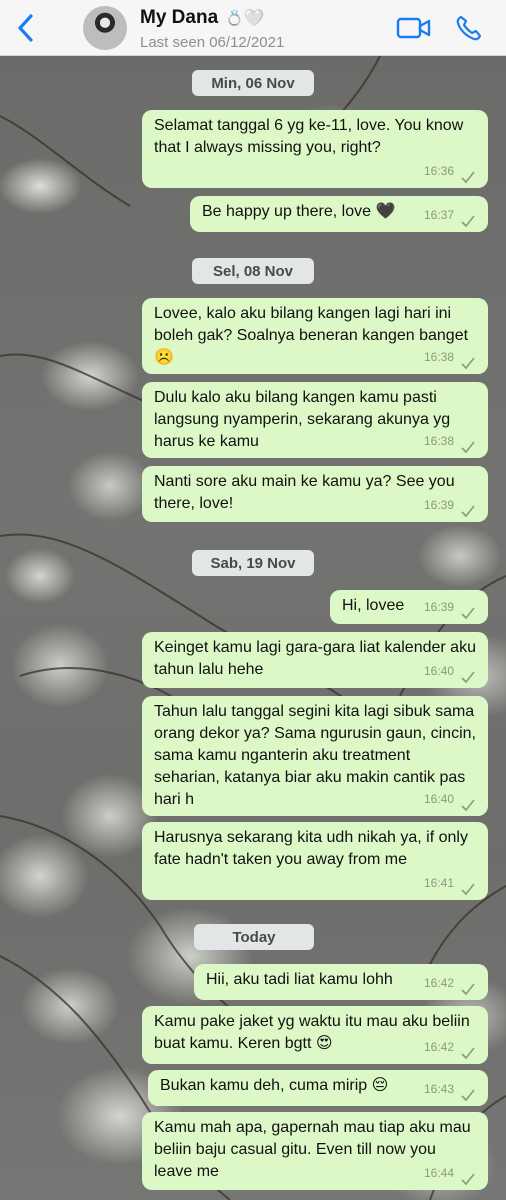 The width and height of the screenshot is (506, 1200). I want to click on date-separator: Today, so click(254, 937).